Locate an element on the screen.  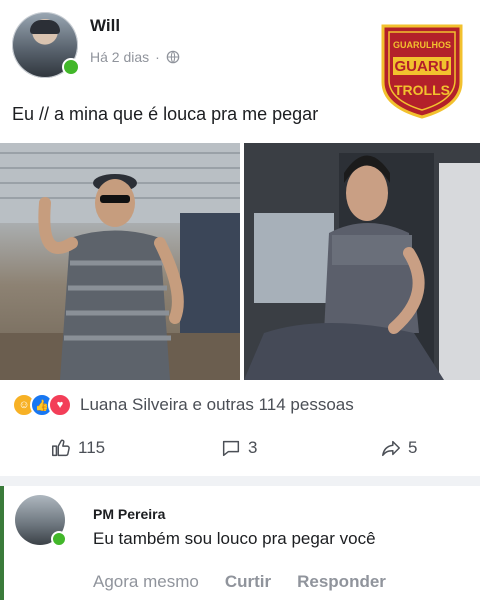
like-button: 115 is located at coordinates (77, 448).